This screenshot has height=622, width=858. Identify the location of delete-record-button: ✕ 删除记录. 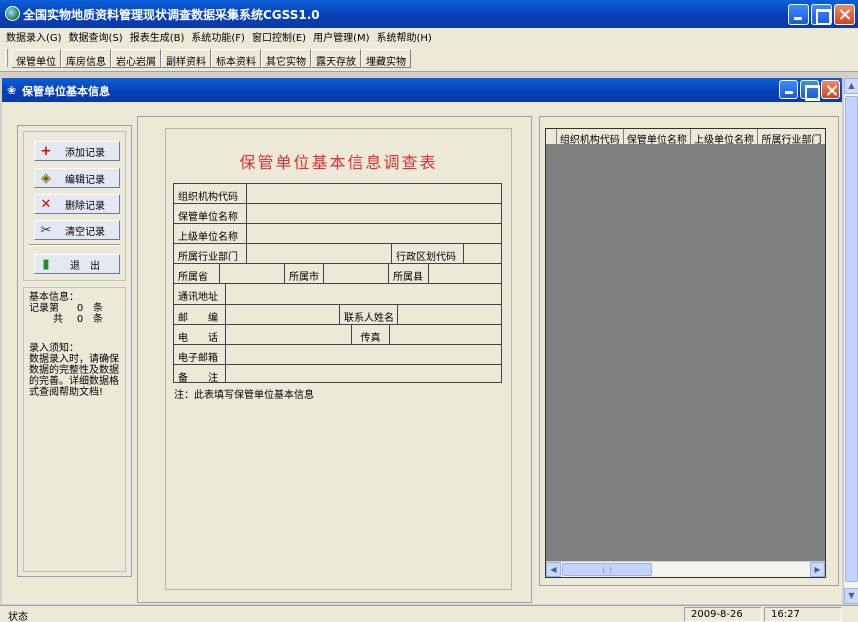
(77, 204).